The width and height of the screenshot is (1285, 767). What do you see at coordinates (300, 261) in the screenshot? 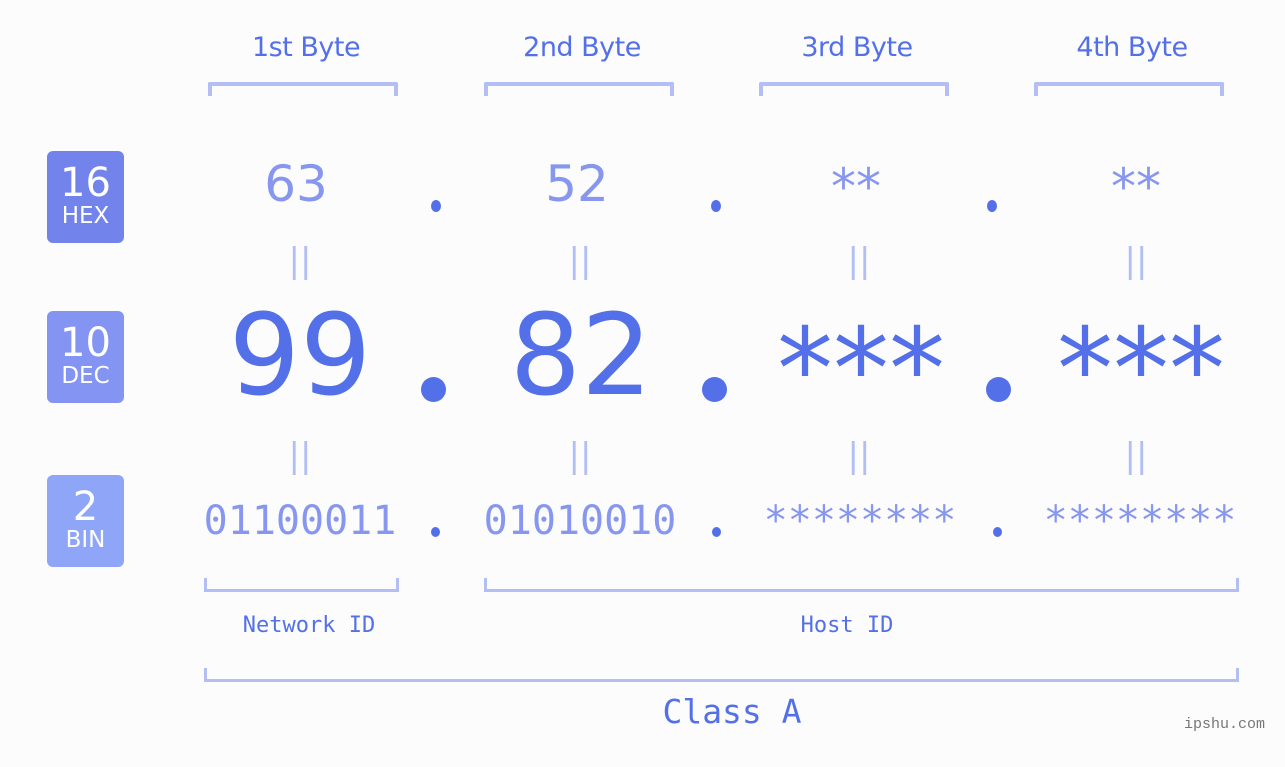
I see `equals-icon-hex-dec-1: ||` at bounding box center [300, 261].